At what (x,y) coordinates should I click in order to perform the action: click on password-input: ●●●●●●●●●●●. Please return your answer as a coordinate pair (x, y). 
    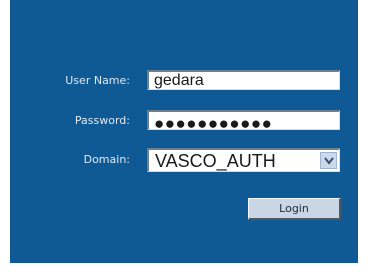
    Looking at the image, I should click on (243, 120).